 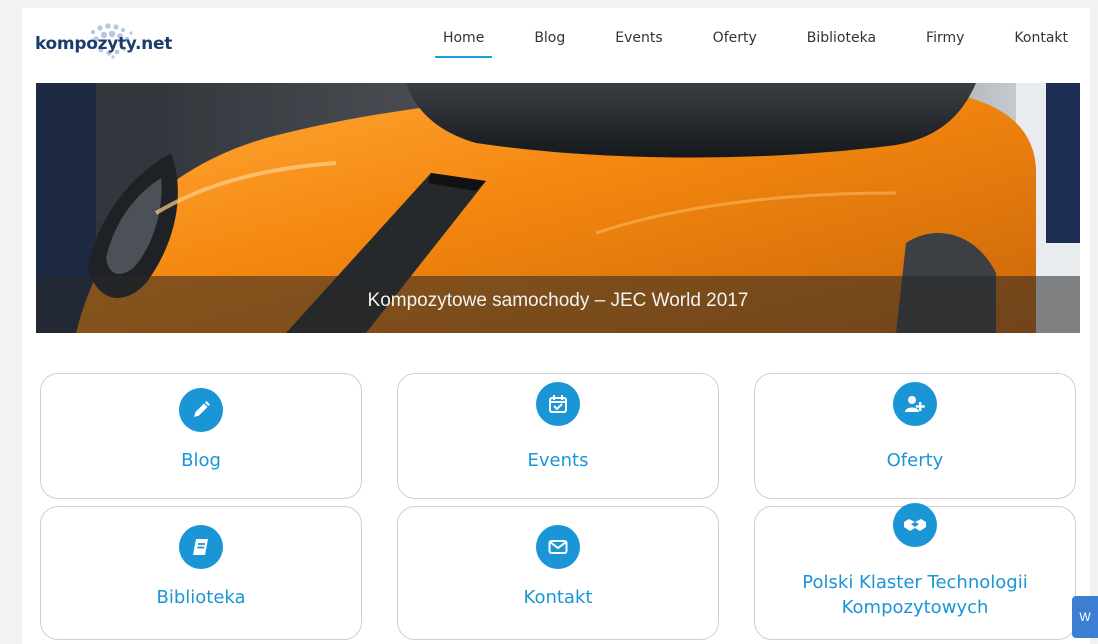 What do you see at coordinates (915, 404) in the screenshot?
I see `user-plus-icon` at bounding box center [915, 404].